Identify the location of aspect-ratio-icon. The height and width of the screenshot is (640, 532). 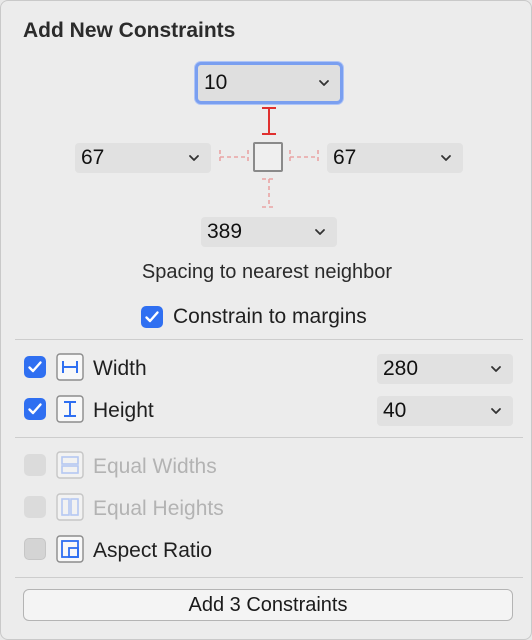
(70, 549).